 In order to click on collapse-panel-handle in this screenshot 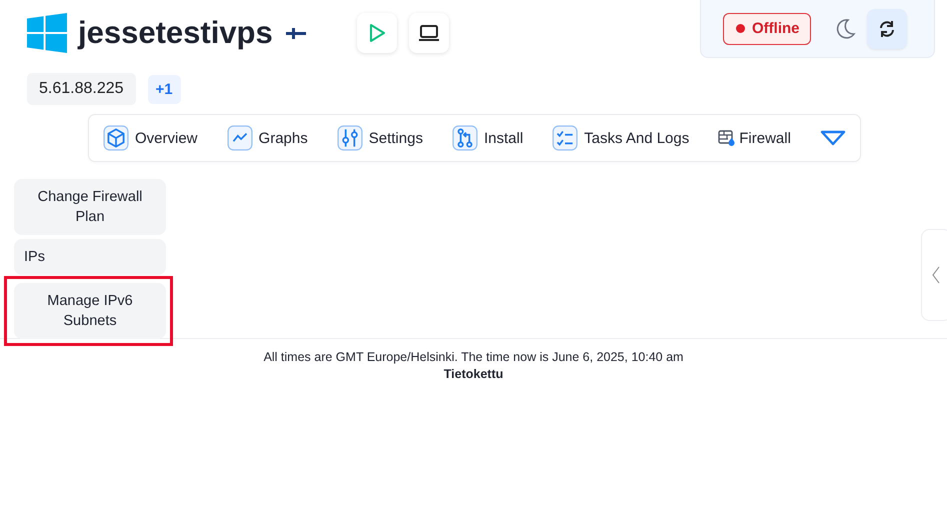, I will do `click(934, 275)`.